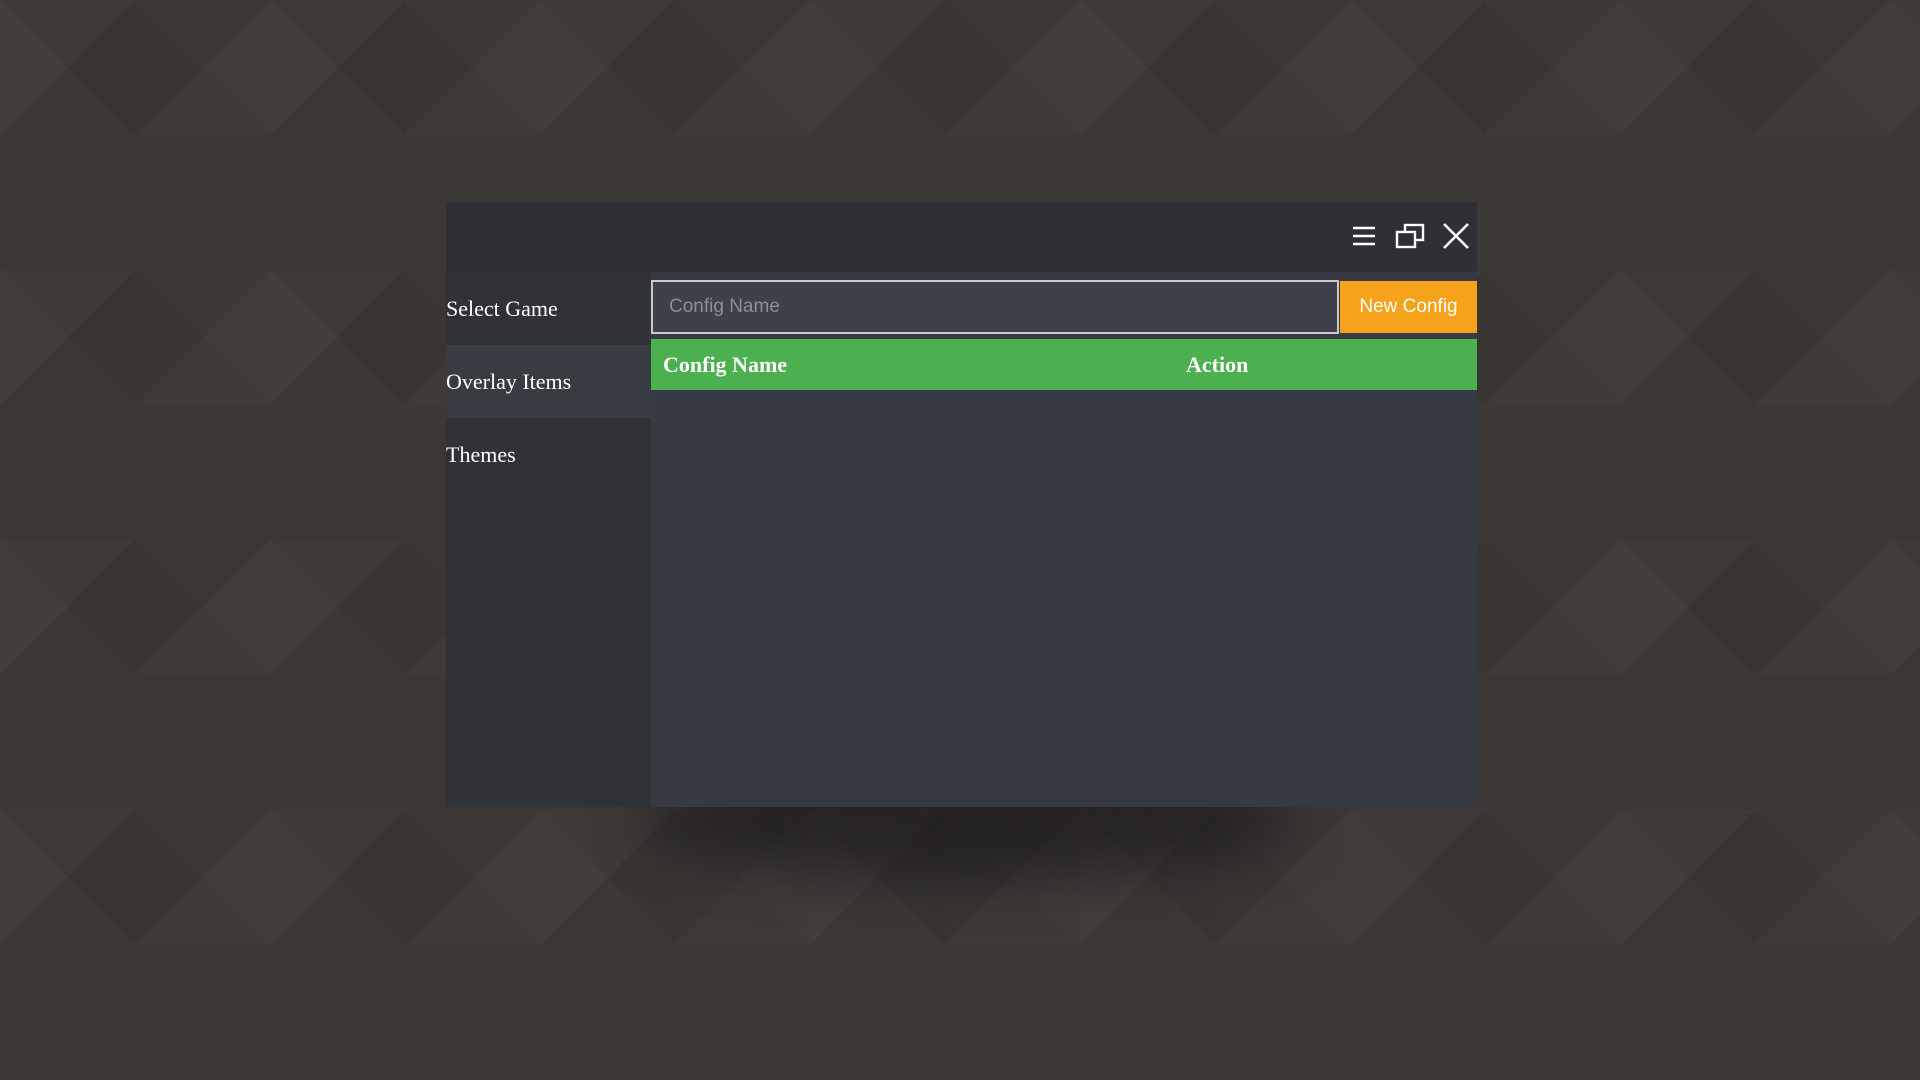 This screenshot has width=1920, height=1080. I want to click on new-config-button: New Config, so click(1408, 307).